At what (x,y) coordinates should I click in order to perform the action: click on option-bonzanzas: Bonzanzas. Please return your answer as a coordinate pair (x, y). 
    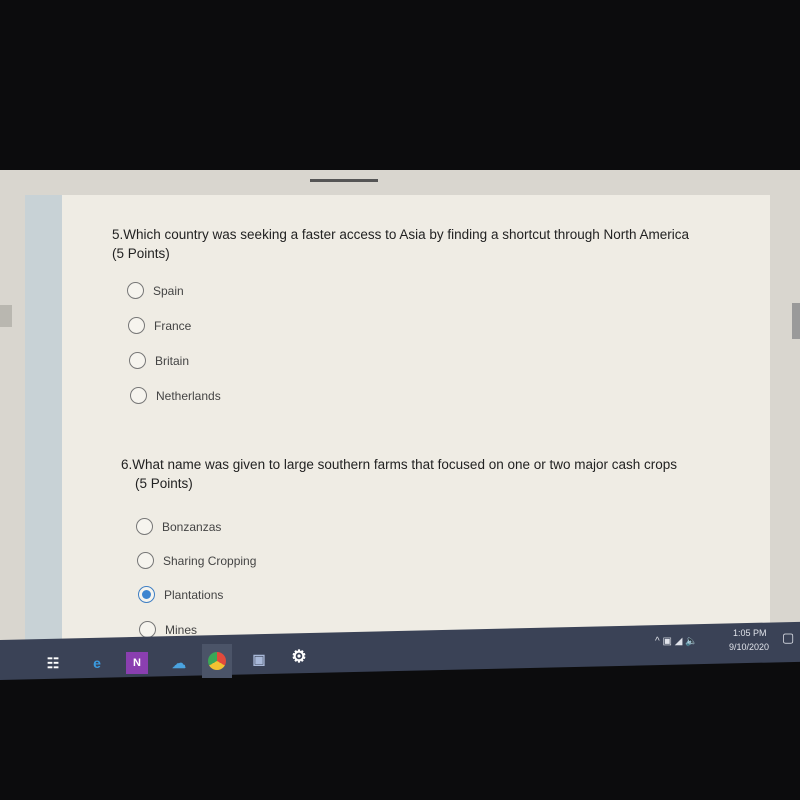
    Looking at the image, I should click on (178, 526).